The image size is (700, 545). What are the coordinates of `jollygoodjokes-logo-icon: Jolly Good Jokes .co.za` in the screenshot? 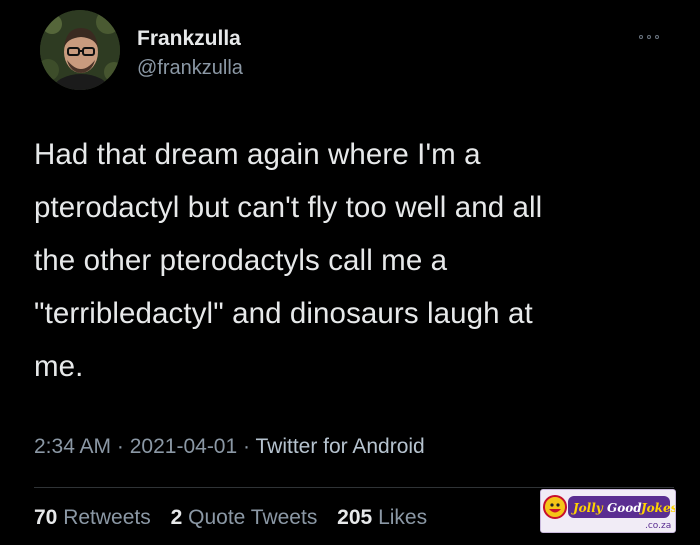 It's located at (608, 511).